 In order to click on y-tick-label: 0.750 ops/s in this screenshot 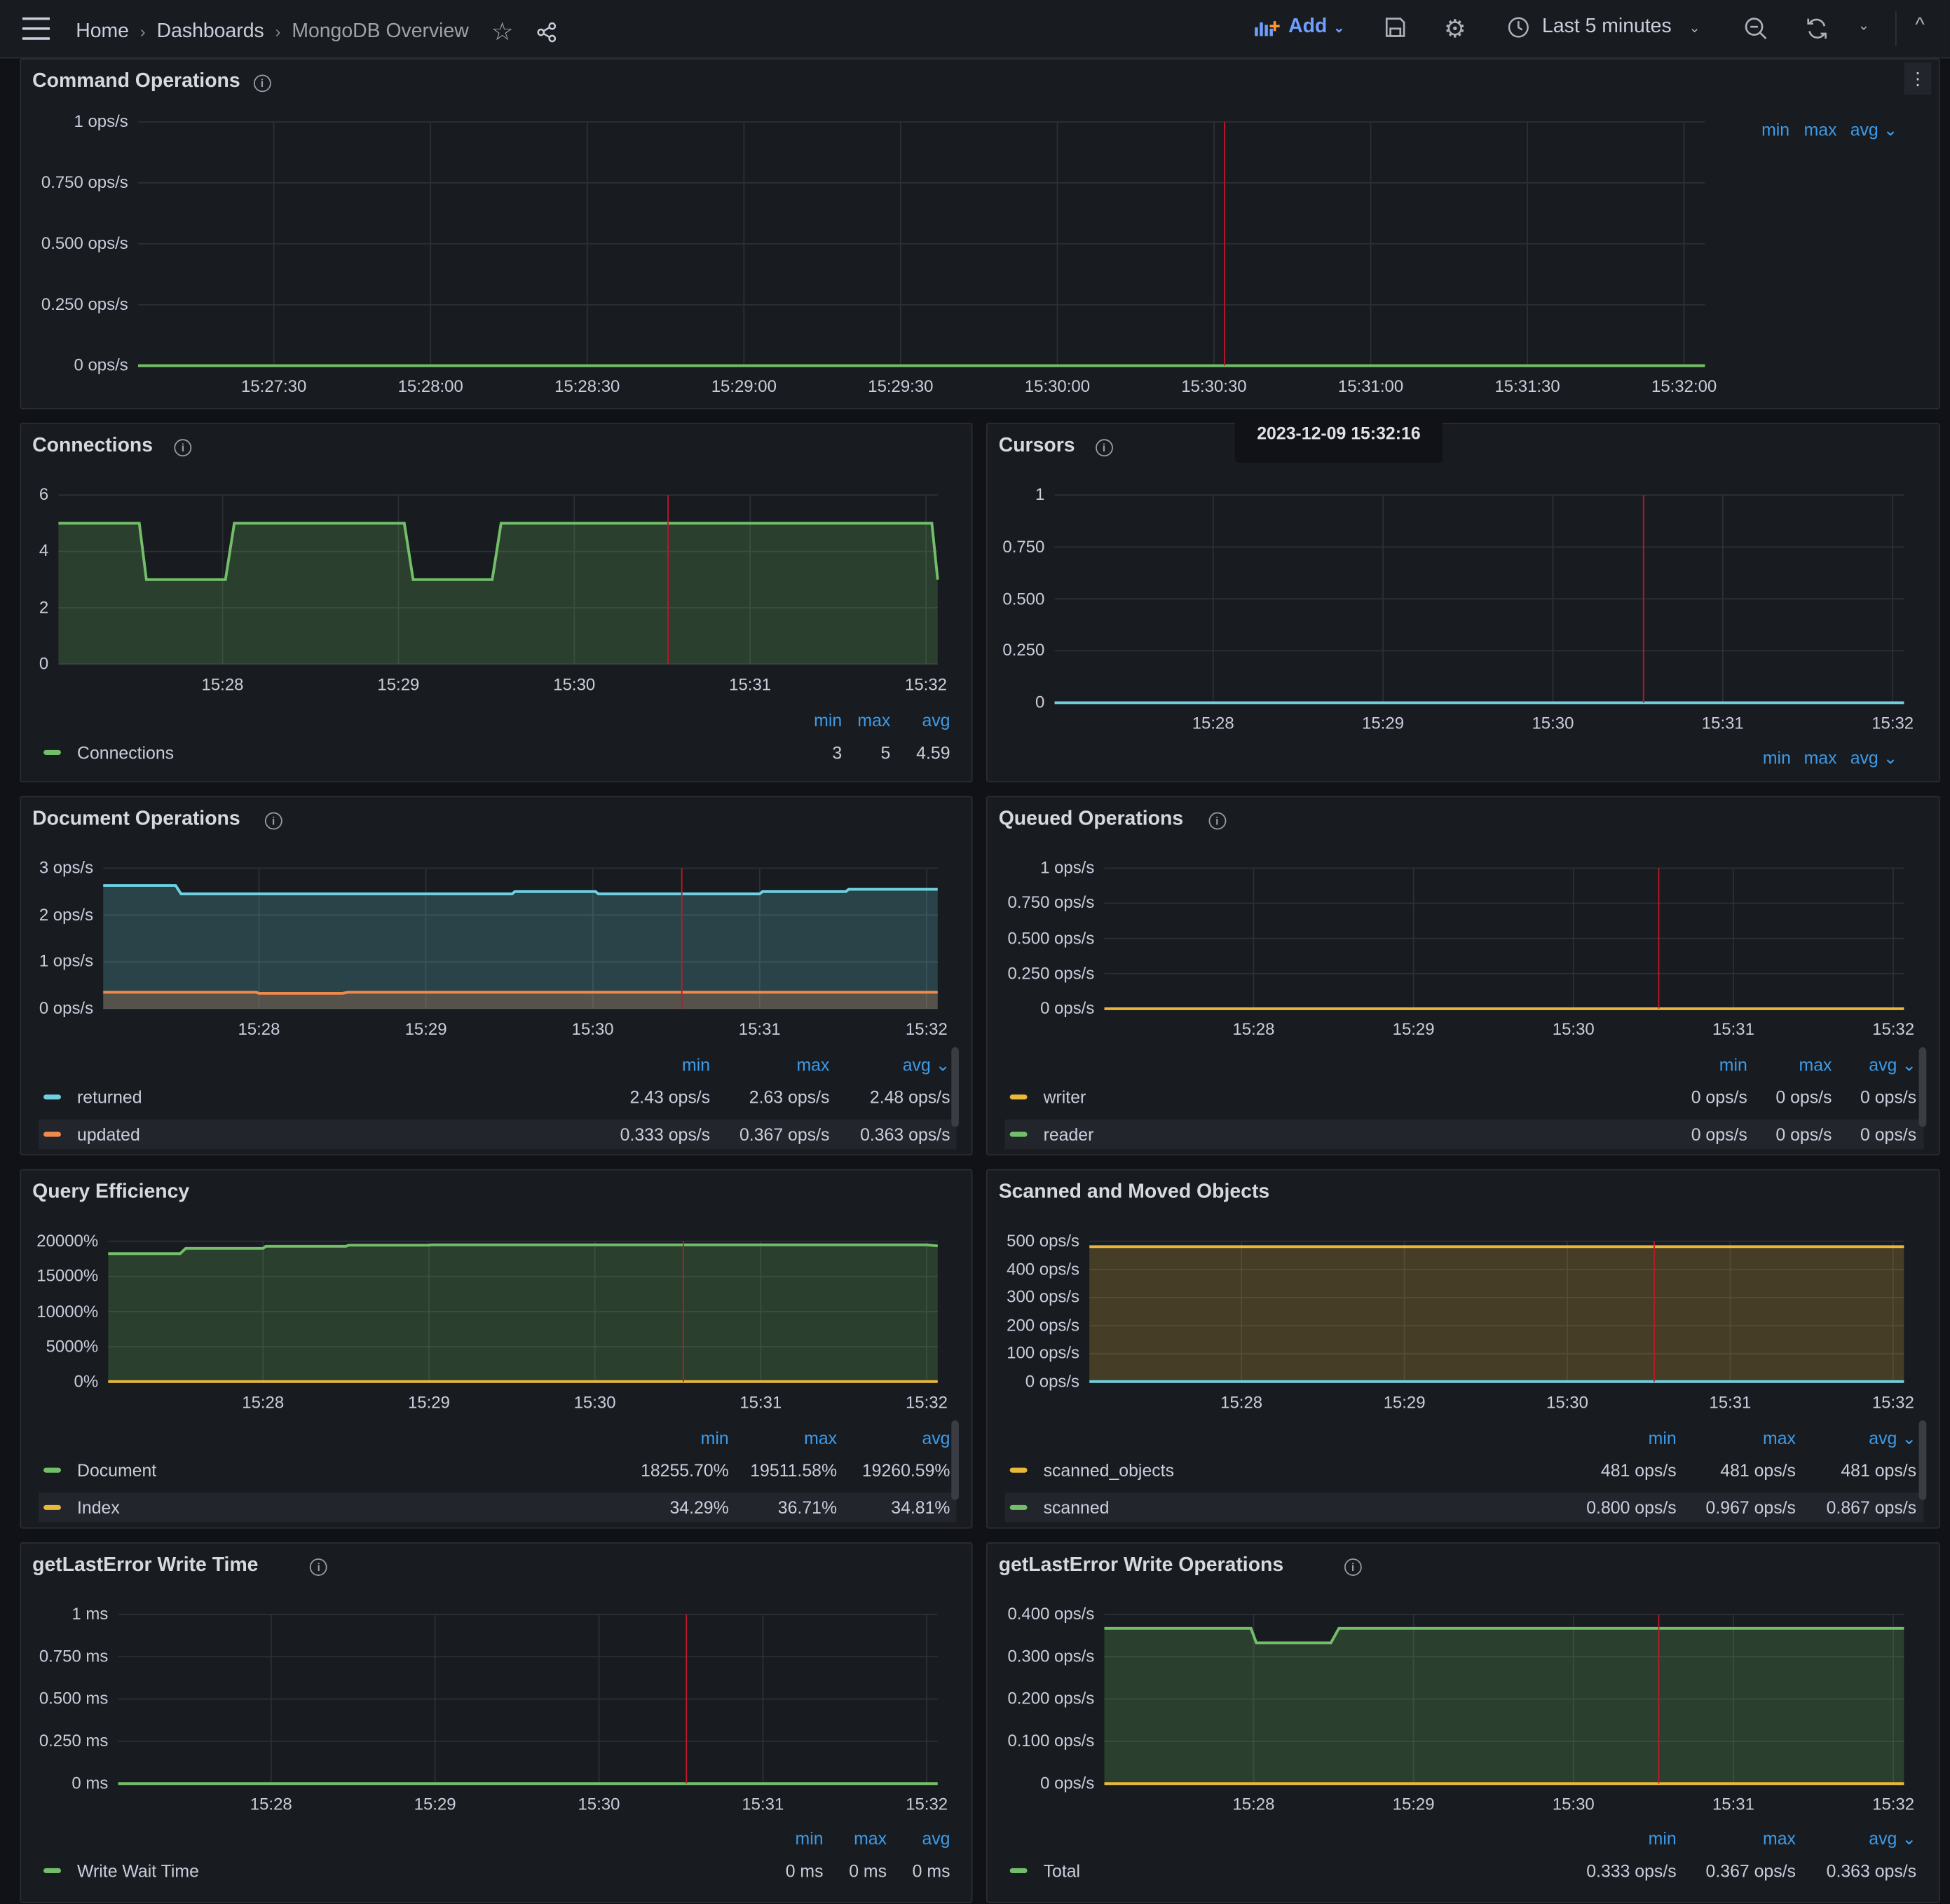, I will do `click(1051, 902)`.